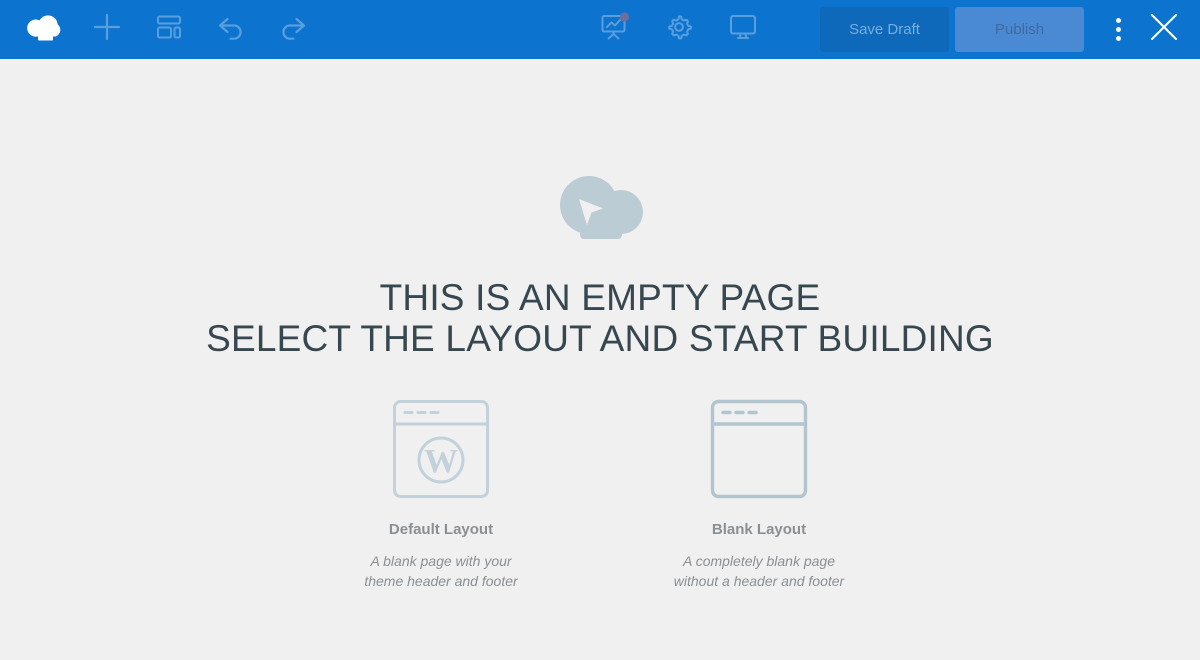 The width and height of the screenshot is (1200, 660). I want to click on default-layout-desc-line-2: theme header and footer, so click(441, 581).